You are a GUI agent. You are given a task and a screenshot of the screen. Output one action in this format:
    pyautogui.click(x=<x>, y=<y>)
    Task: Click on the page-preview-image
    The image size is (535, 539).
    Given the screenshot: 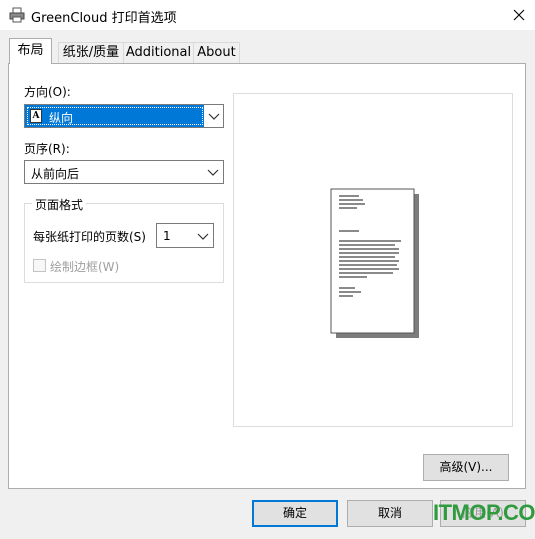 What is the action you would take?
    pyautogui.click(x=374, y=263)
    